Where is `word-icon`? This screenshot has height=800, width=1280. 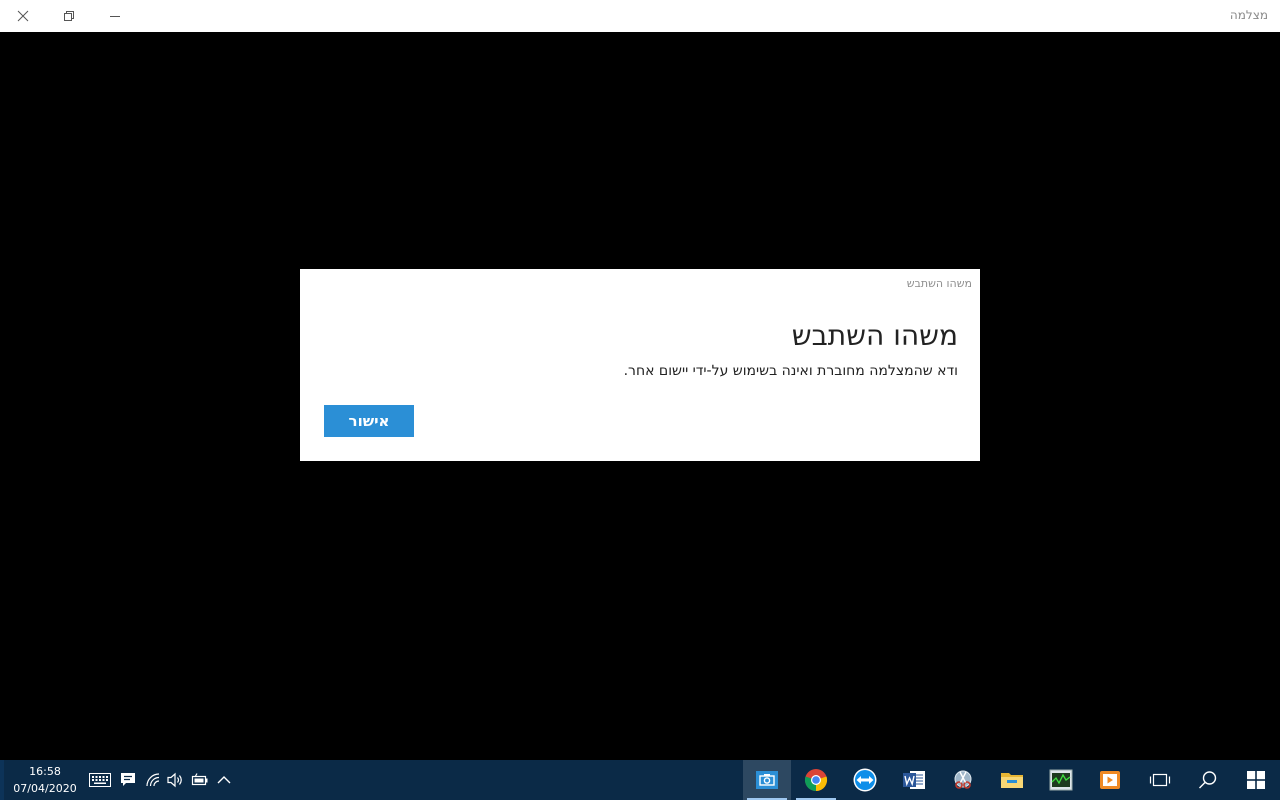
word-icon is located at coordinates (914, 780).